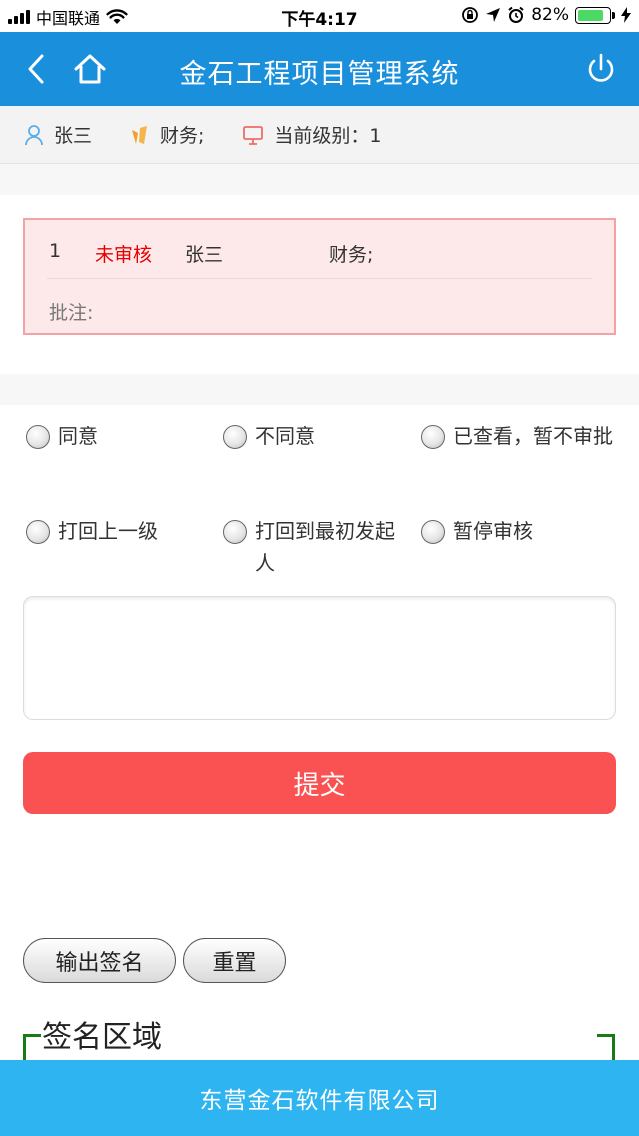  Describe the element at coordinates (319, 74) in the screenshot. I see `page-title: 金石工程项目管理系统` at that location.